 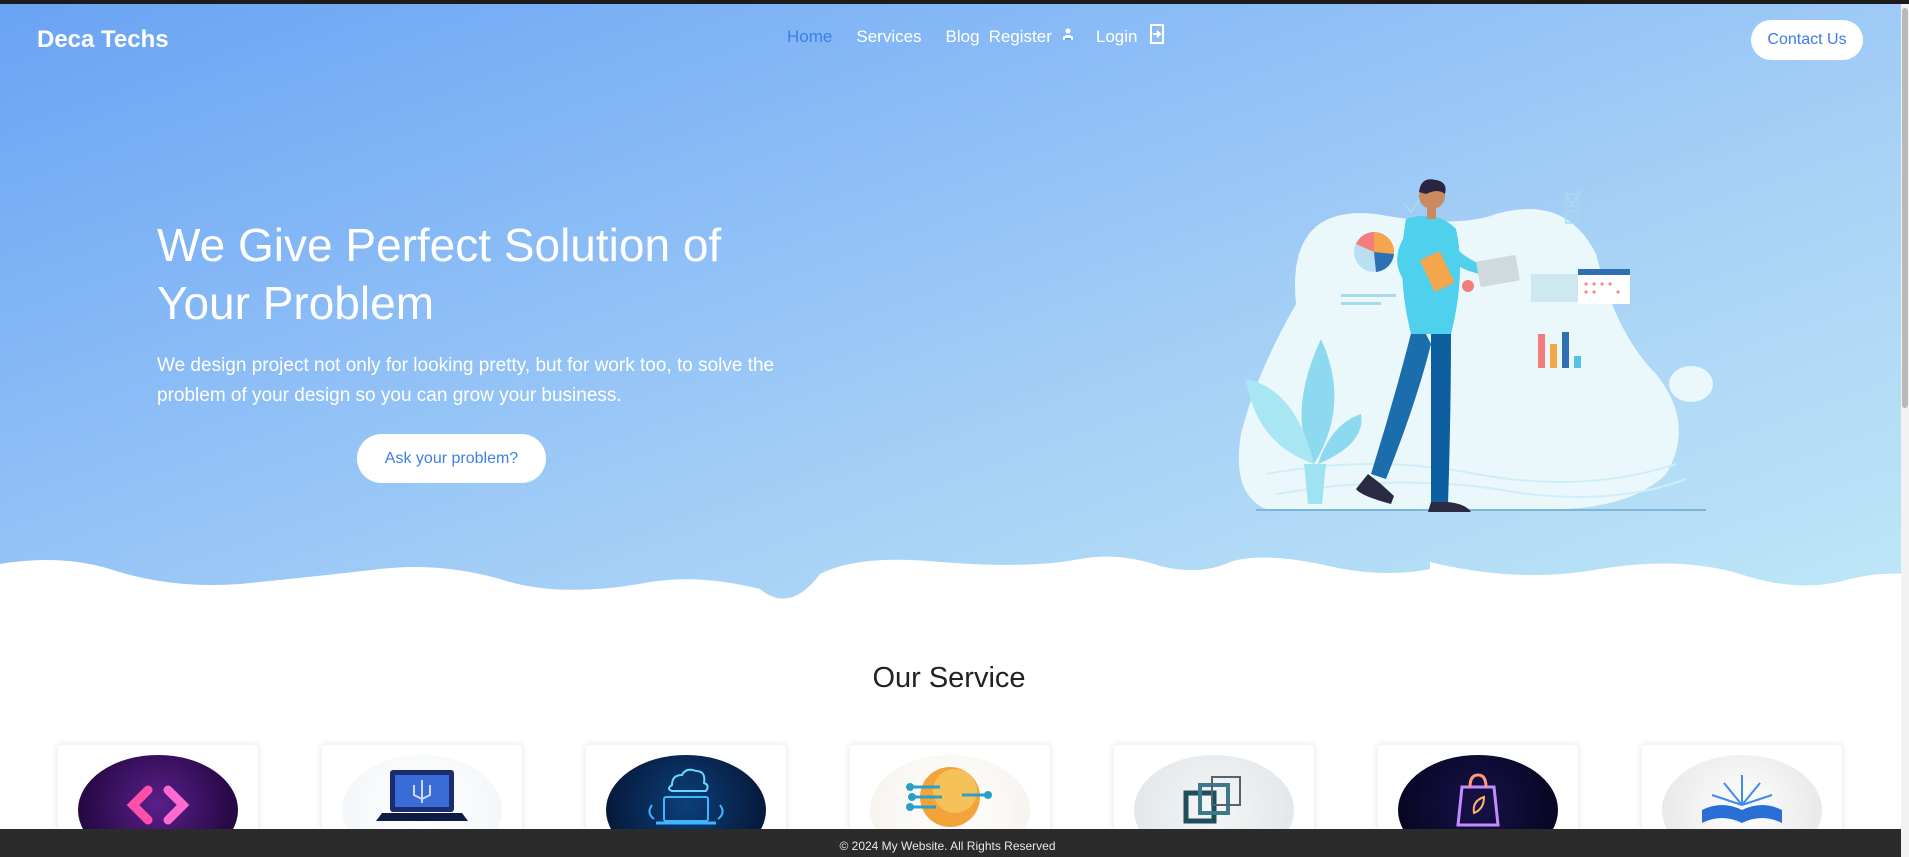 What do you see at coordinates (963, 37) in the screenshot?
I see `nav-blog: Blog` at bounding box center [963, 37].